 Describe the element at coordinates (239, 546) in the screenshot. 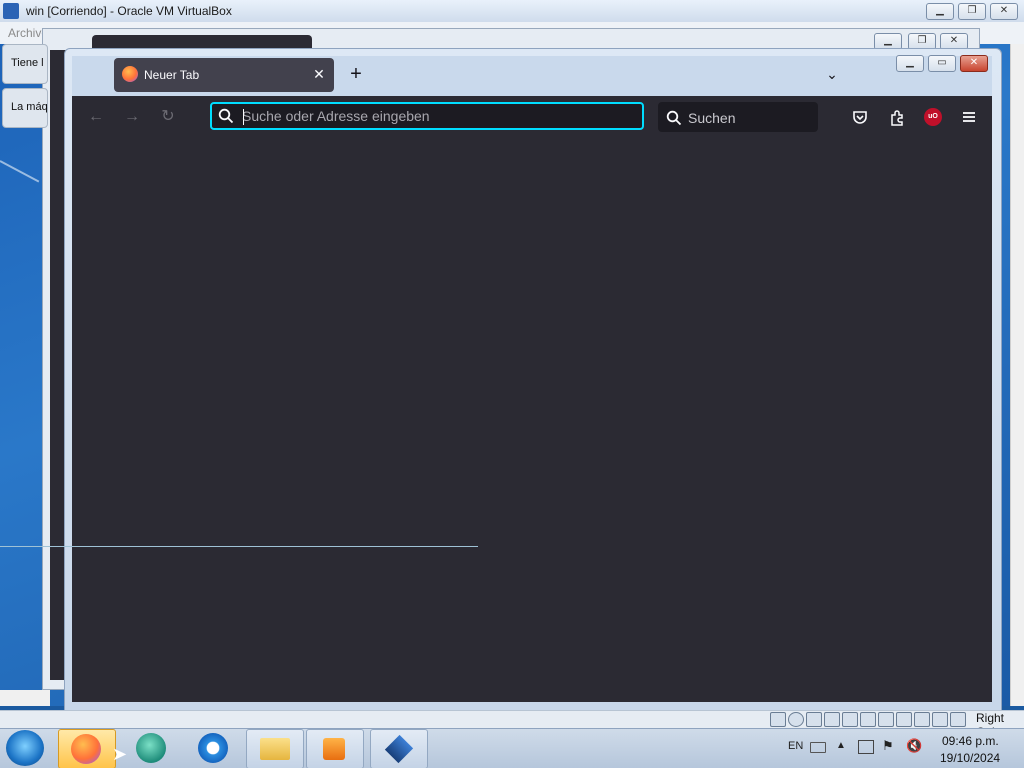

I see `render-artifact-line` at that location.